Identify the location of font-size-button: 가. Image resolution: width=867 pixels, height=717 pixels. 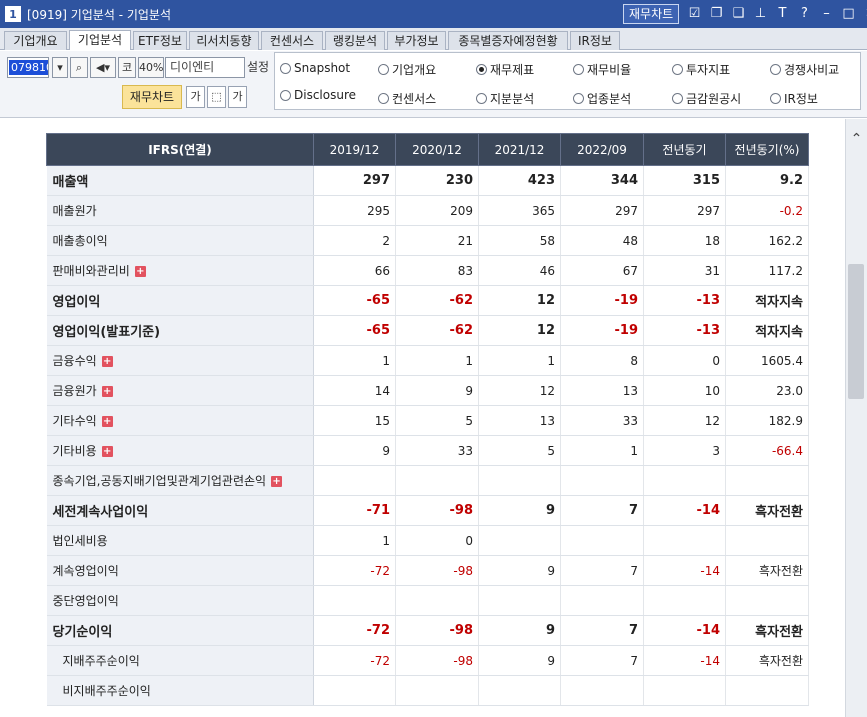
(195, 97).